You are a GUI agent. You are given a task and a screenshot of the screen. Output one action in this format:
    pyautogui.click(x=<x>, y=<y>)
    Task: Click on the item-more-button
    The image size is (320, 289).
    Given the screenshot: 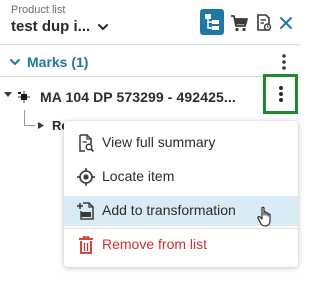 What is the action you would take?
    pyautogui.click(x=280, y=94)
    